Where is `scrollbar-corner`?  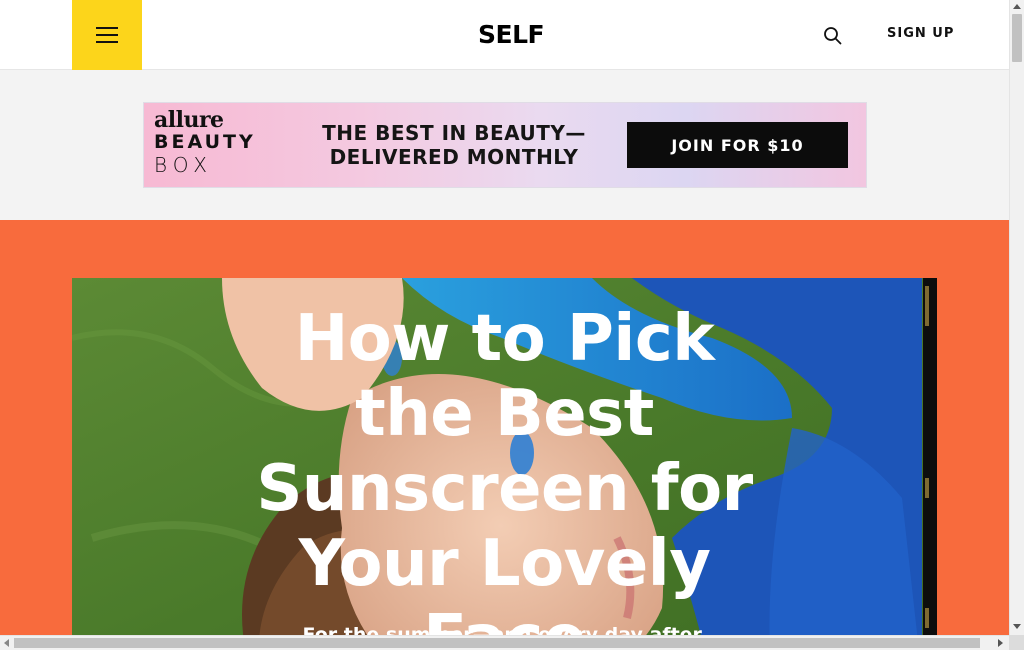
scrollbar-corner is located at coordinates (1016, 642).